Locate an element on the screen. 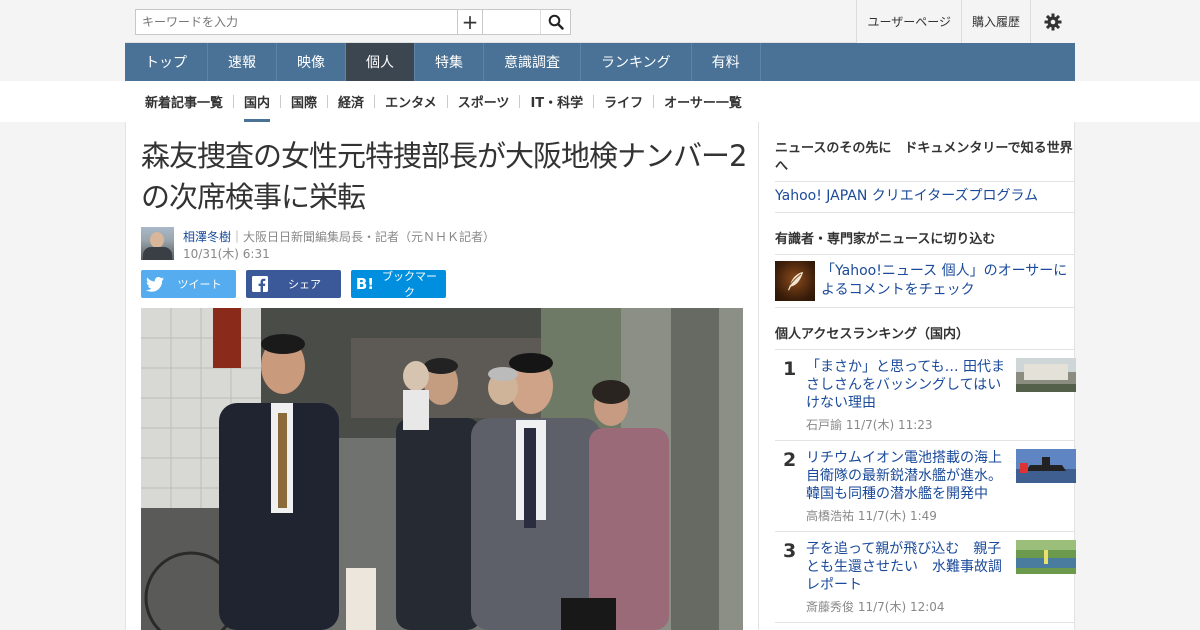 Image resolution: width=1200 pixels, height=630 pixels. share-label: シェア is located at coordinates (304, 284).